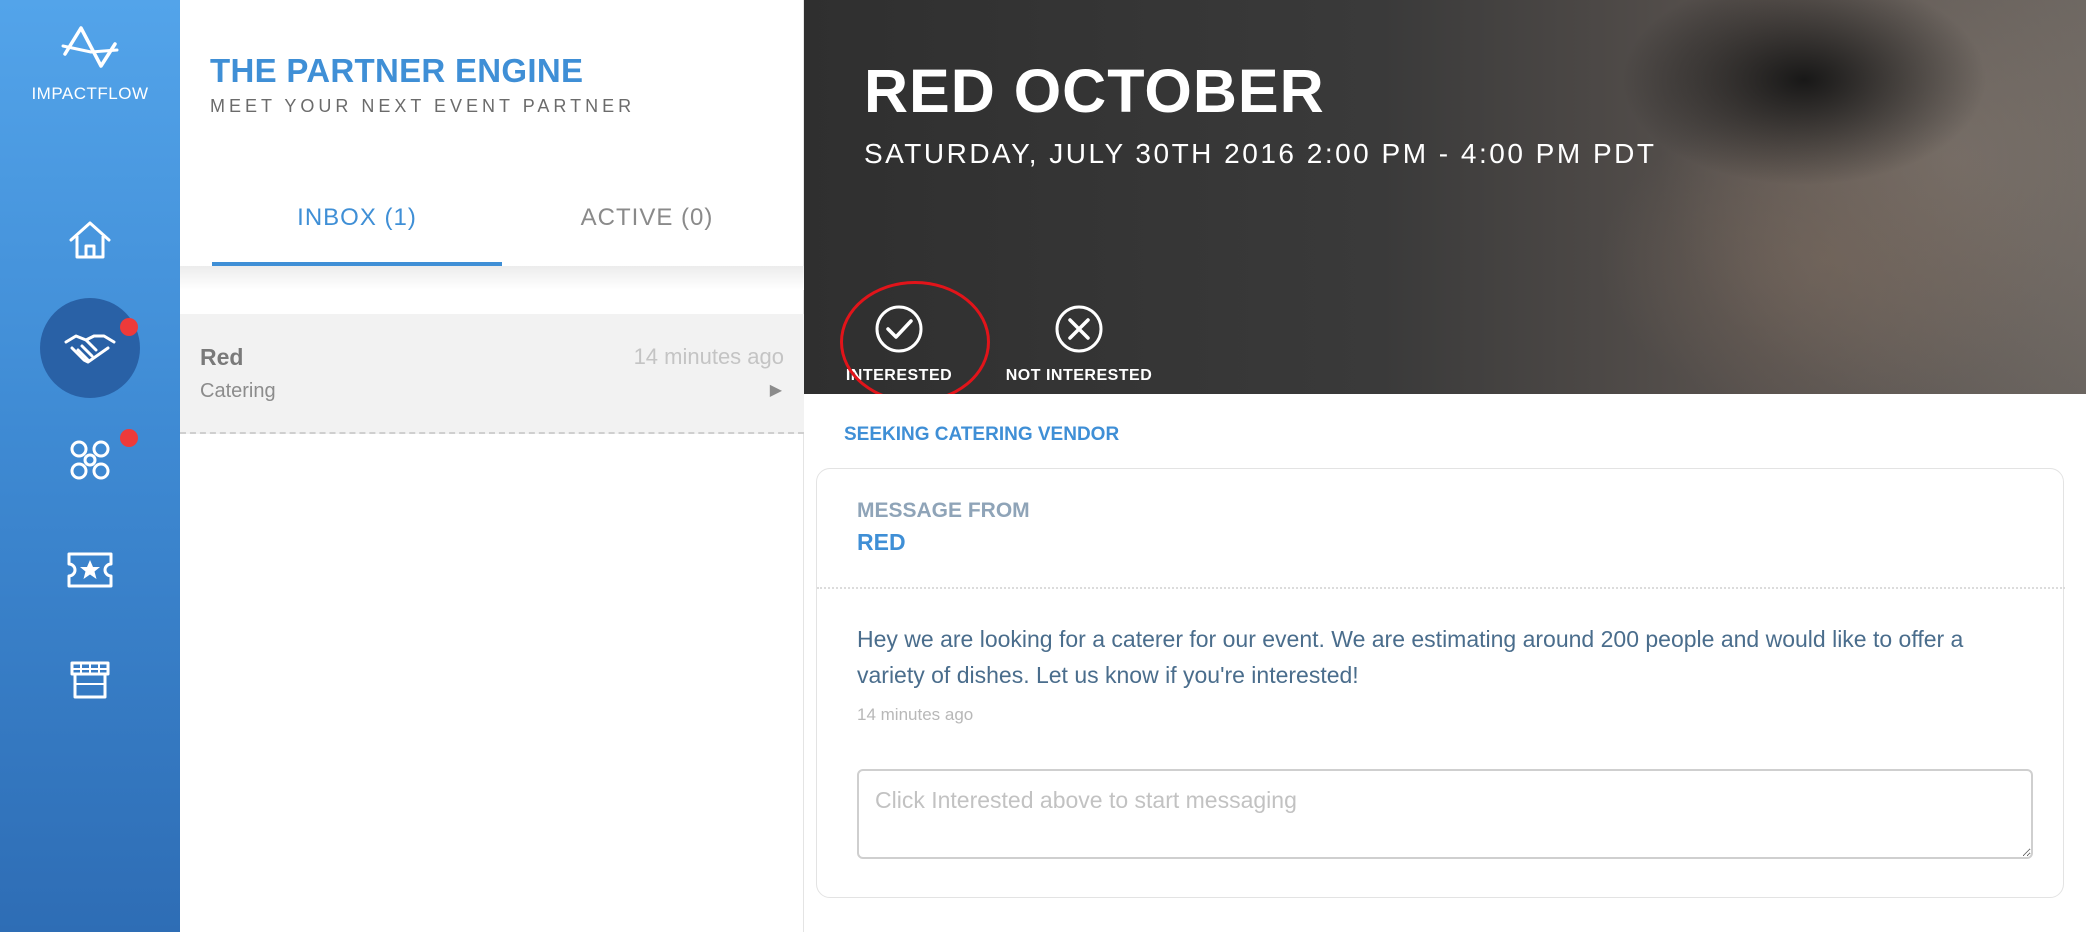 This screenshot has width=2086, height=932. I want to click on list-item-time: 14 minutes ago, so click(708, 356).